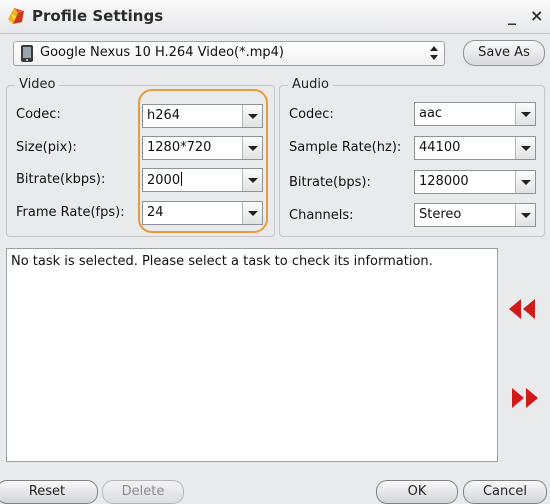  I want to click on close-button: ×, so click(536, 16).